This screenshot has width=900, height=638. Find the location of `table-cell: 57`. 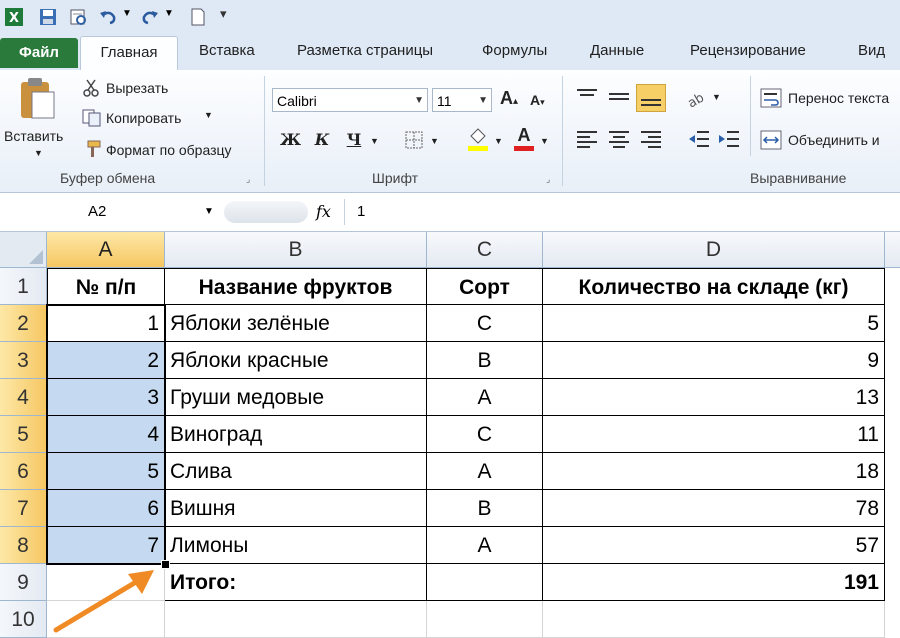

table-cell: 57 is located at coordinates (714, 545).